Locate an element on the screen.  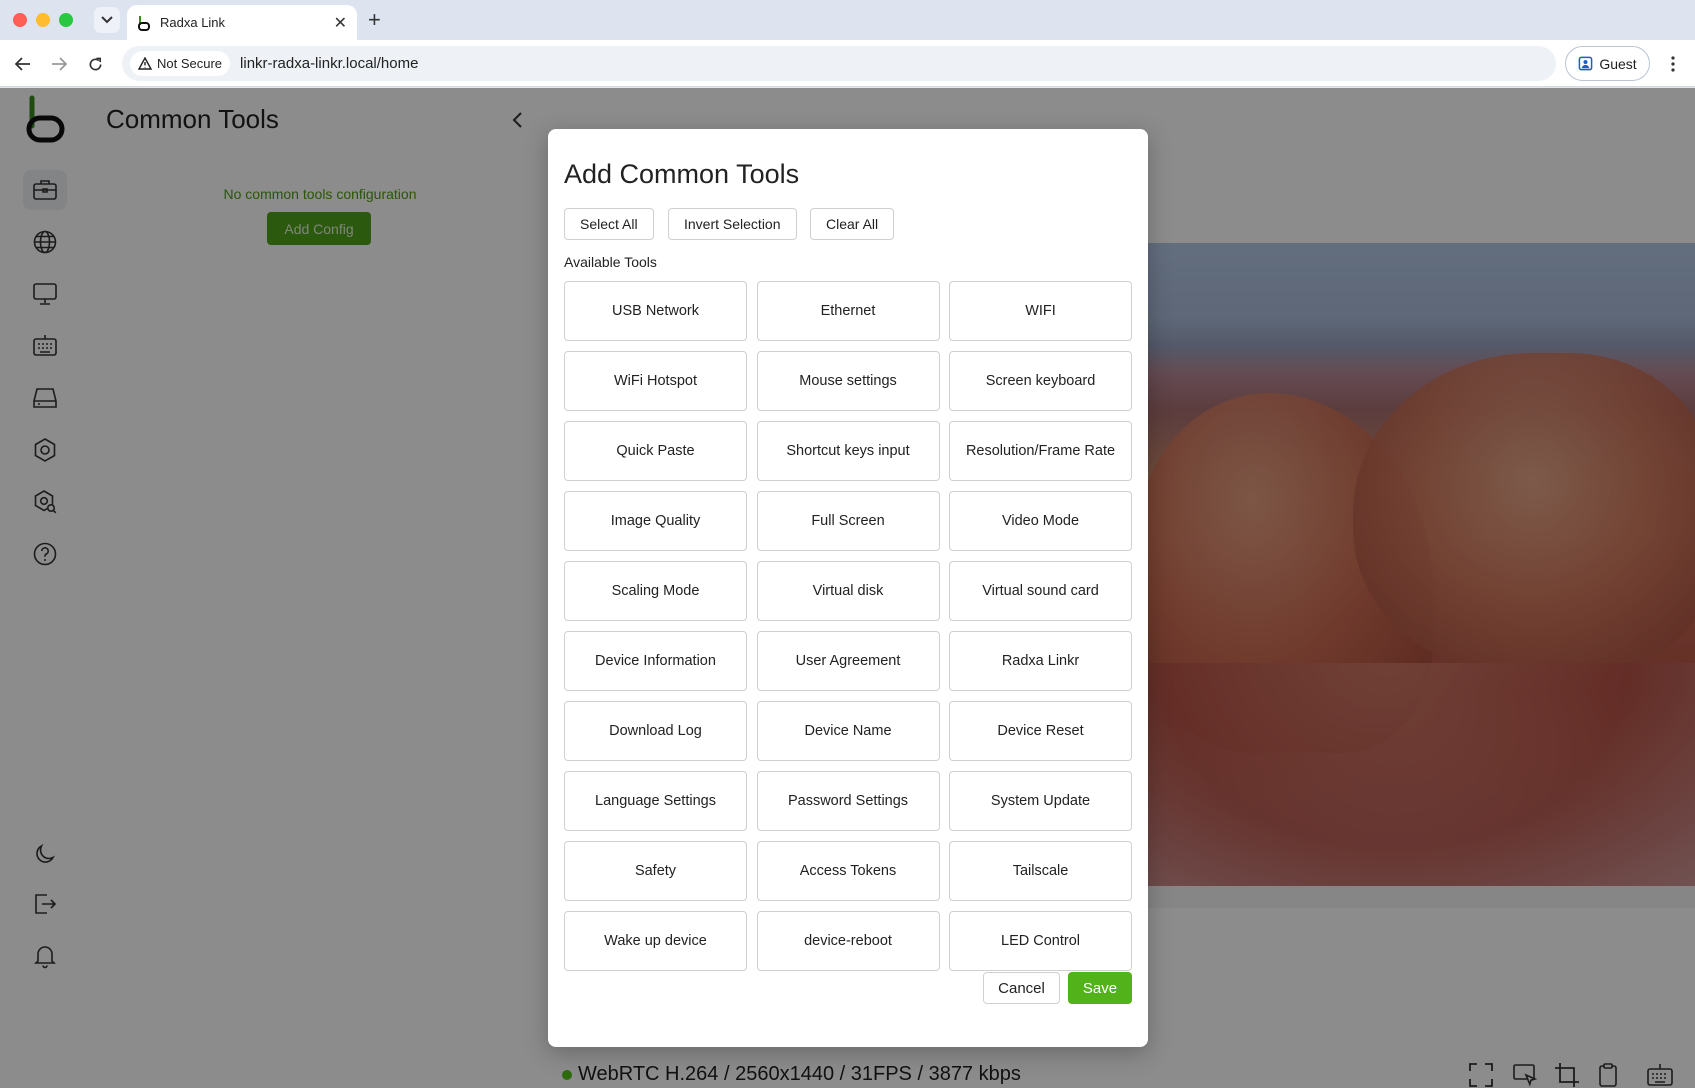
tab-title: Radxa Link is located at coordinates (193, 22).